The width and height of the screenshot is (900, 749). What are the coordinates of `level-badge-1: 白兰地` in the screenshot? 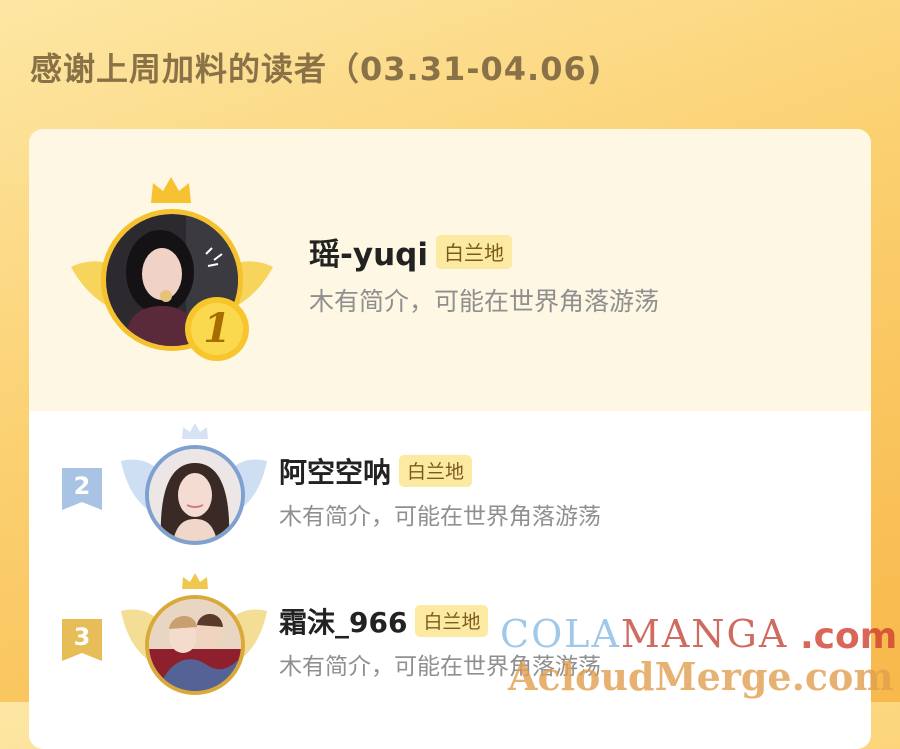 It's located at (473, 251).